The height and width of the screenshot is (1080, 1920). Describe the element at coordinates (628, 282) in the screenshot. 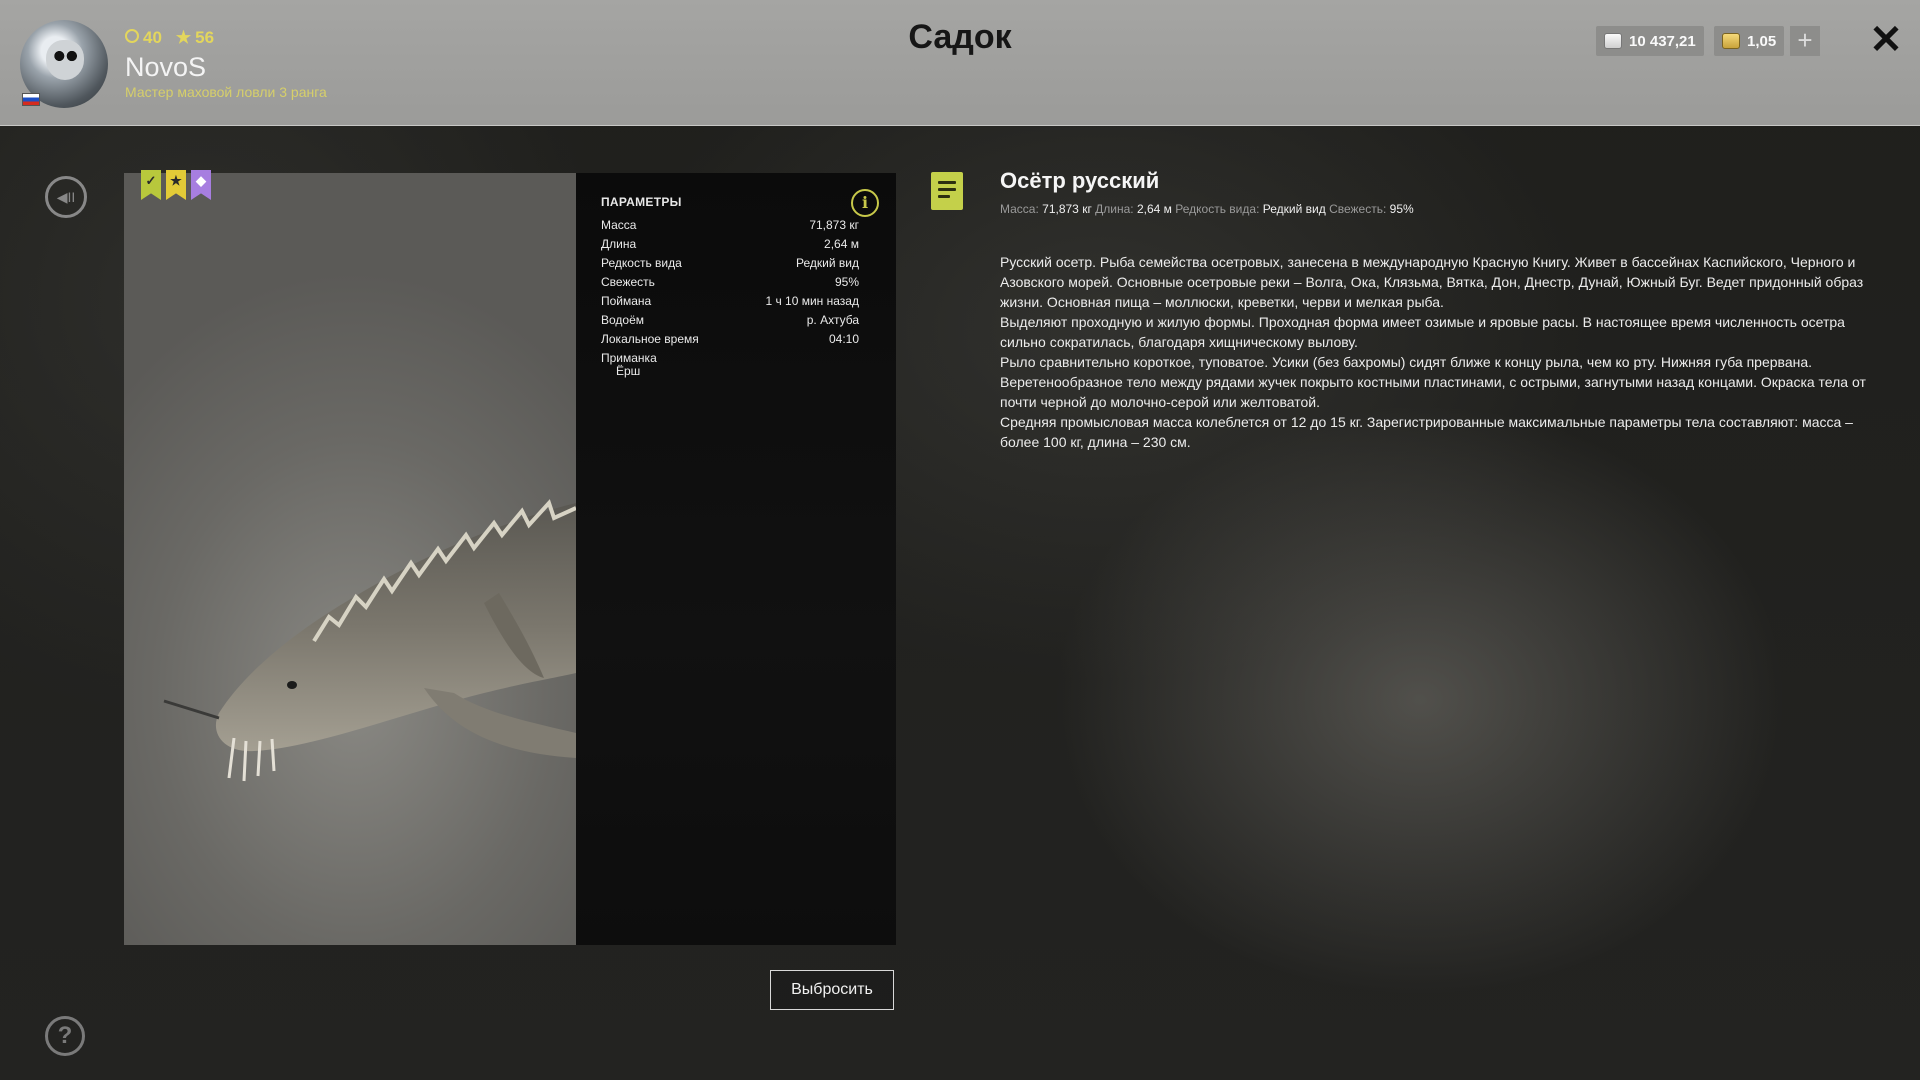

I see `param-label: Свежесть` at that location.